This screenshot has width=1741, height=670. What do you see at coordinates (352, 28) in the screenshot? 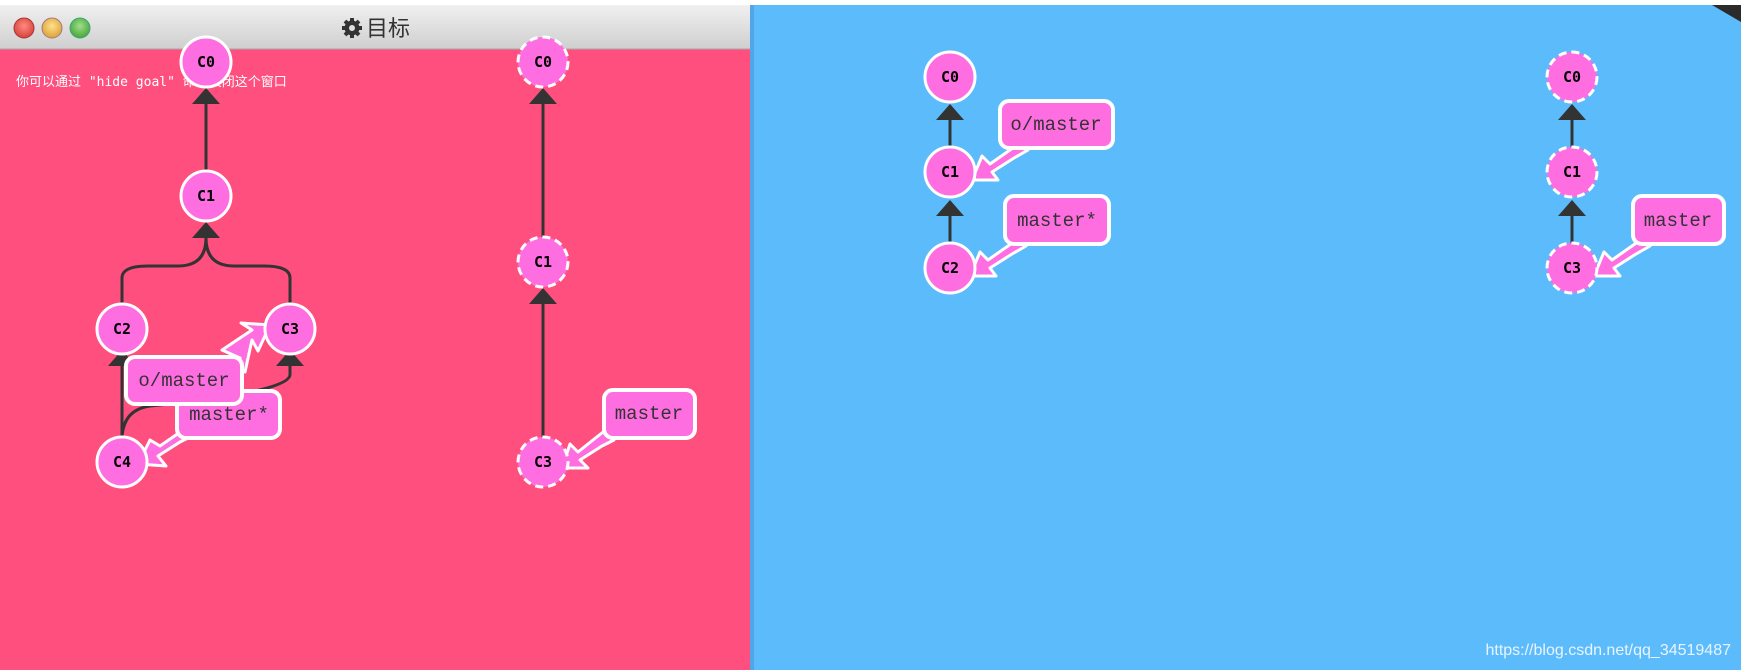
I see `gear-icon` at bounding box center [352, 28].